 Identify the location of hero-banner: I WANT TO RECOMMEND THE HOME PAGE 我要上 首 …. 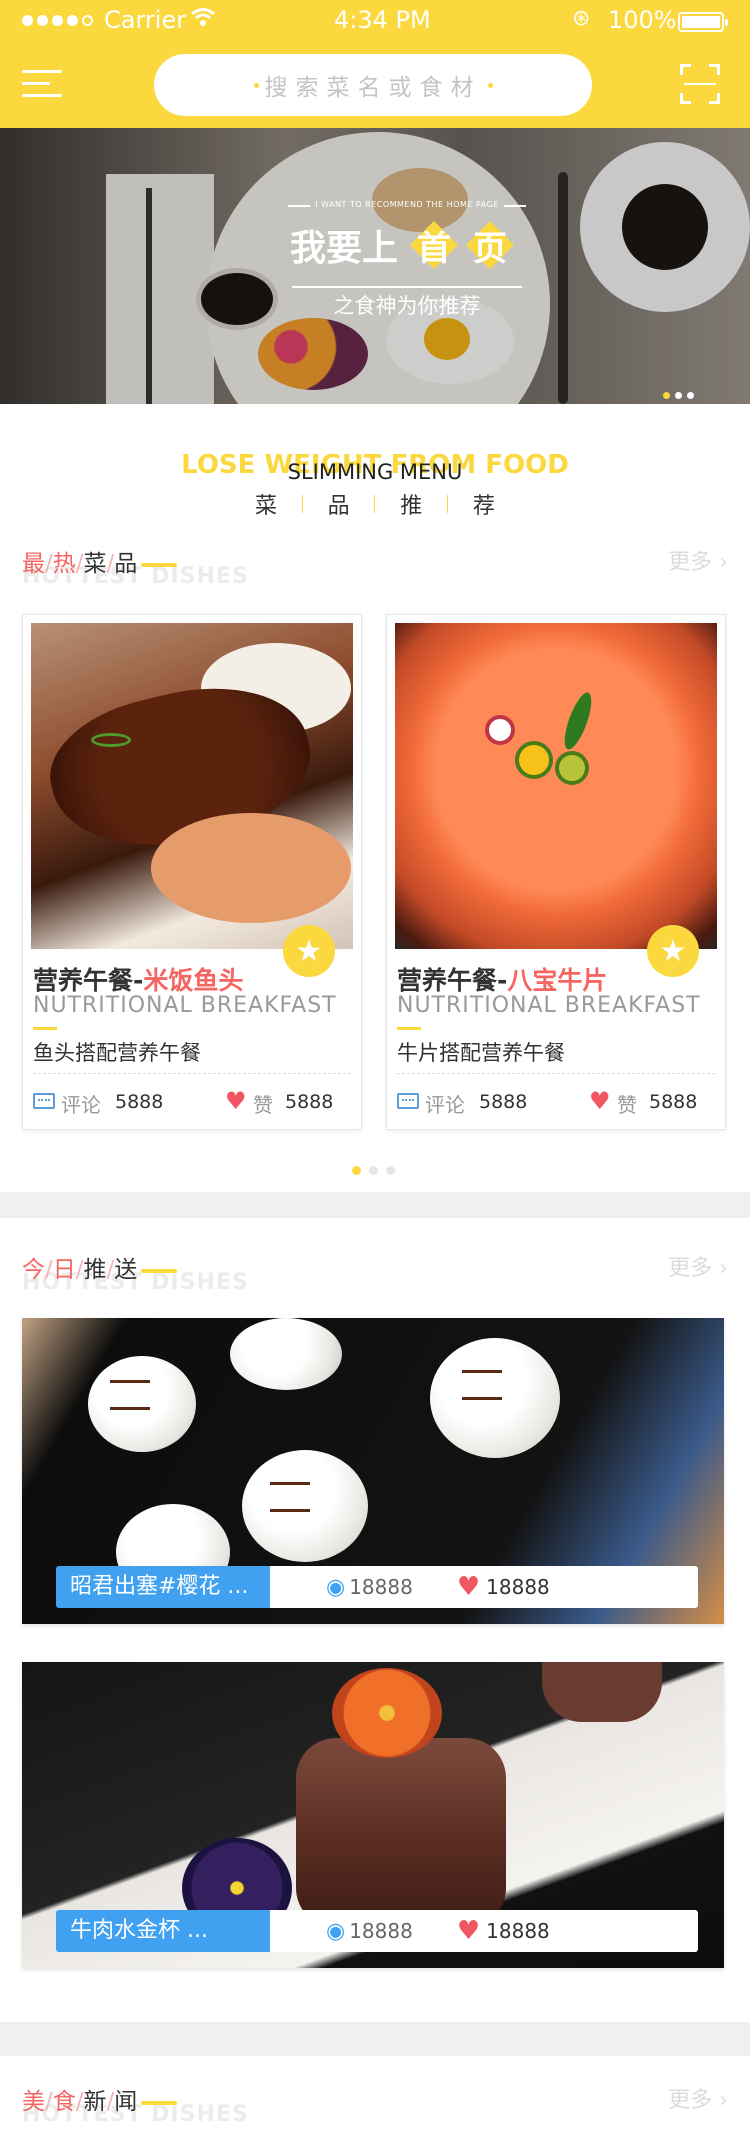
(375, 266).